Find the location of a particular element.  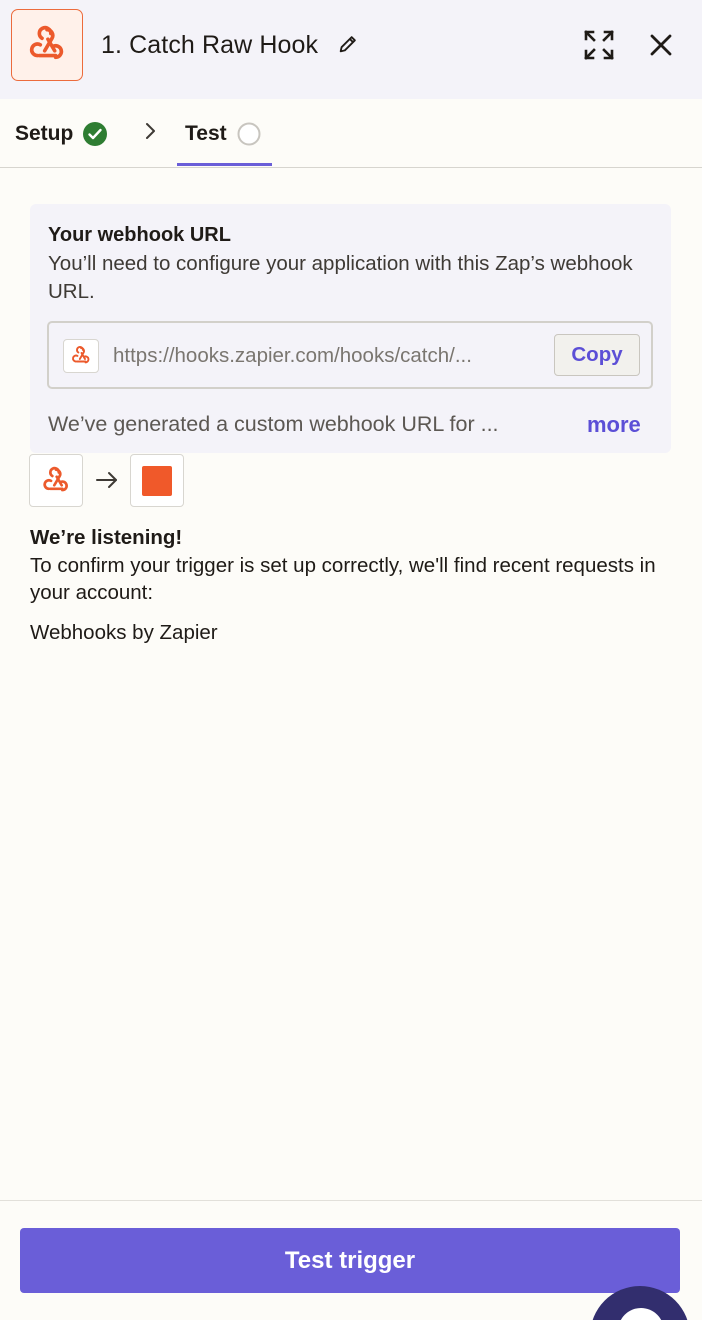

check-circle-icon is located at coordinates (95, 134).